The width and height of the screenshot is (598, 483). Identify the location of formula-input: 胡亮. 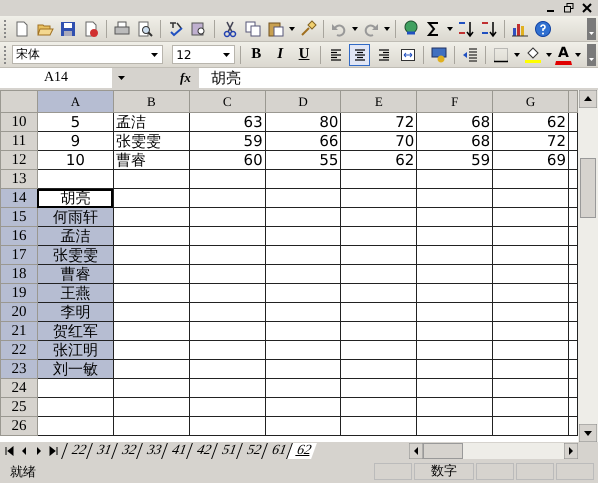
(398, 78).